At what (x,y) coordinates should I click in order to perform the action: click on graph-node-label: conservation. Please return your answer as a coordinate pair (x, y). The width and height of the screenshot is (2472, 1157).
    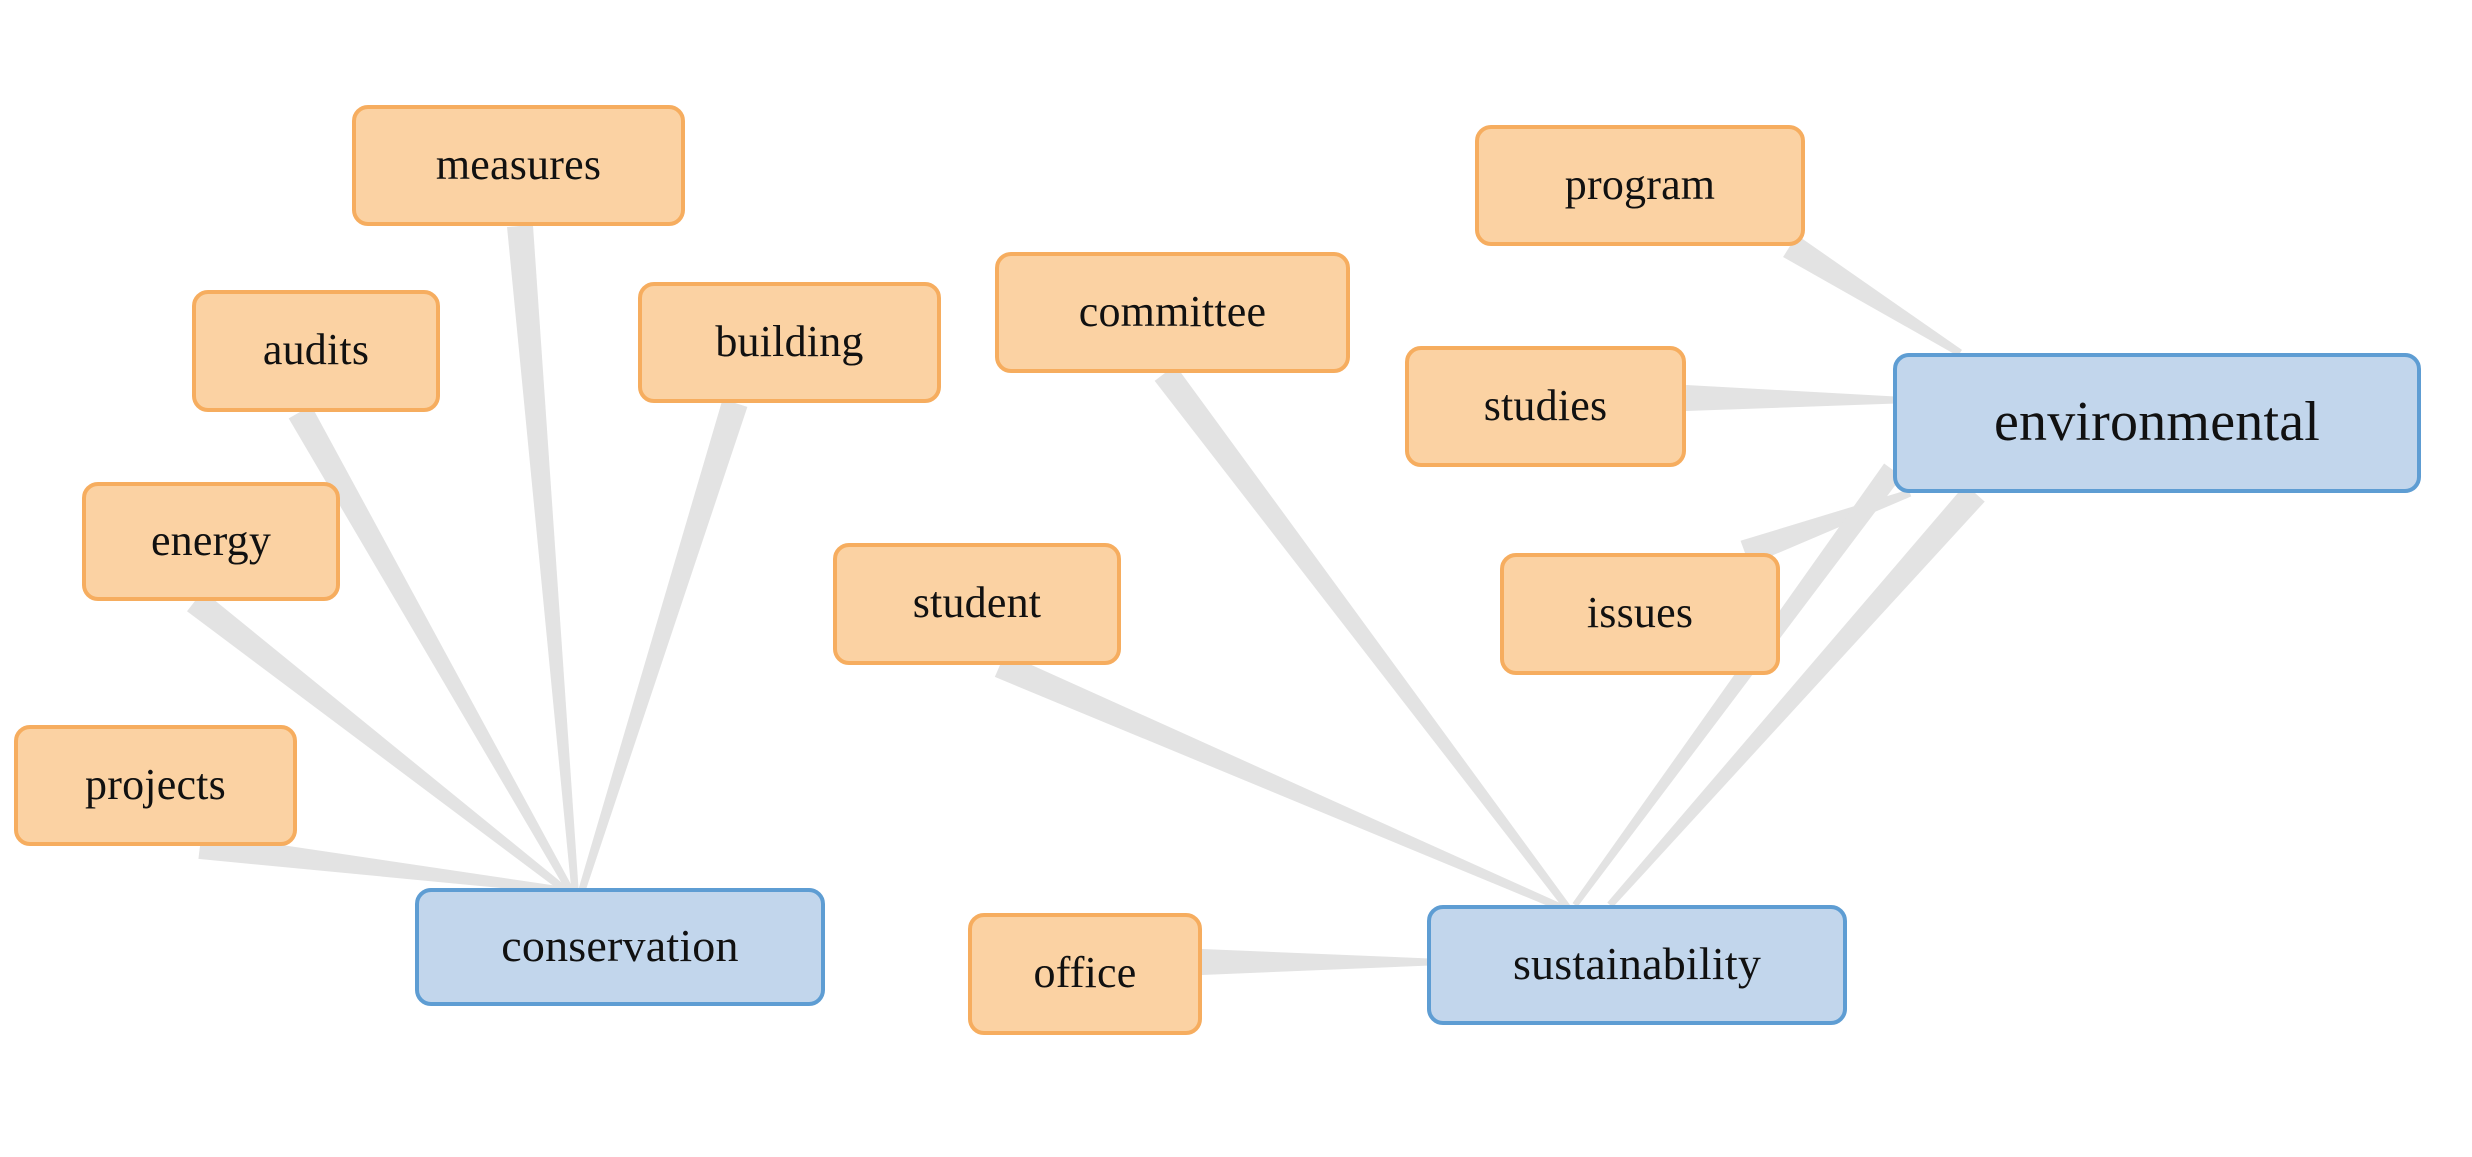
    Looking at the image, I should click on (620, 945).